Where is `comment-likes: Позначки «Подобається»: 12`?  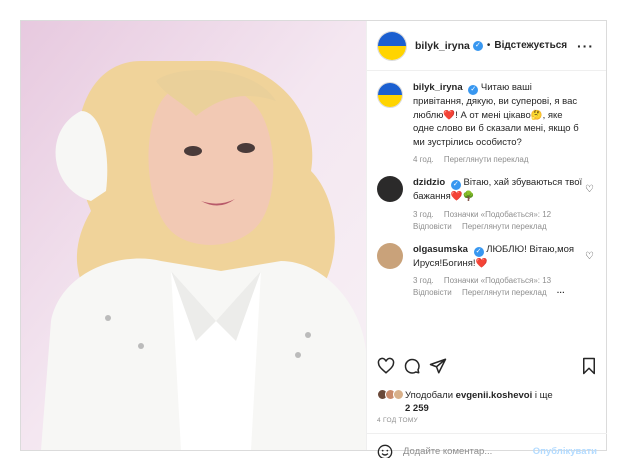
comment-likes: Позначки «Подобається»: 12 is located at coordinates (497, 214).